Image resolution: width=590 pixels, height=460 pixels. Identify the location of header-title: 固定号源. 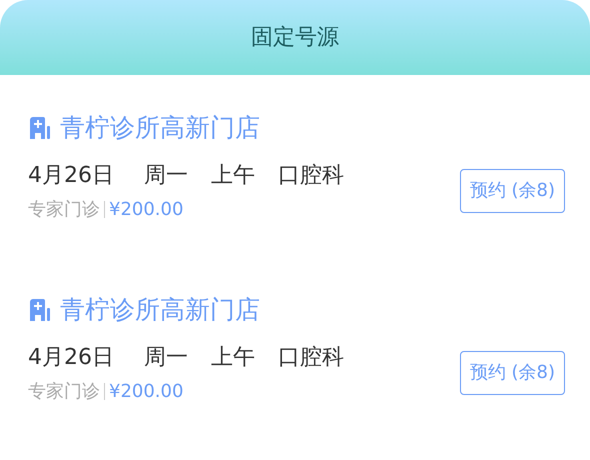
(295, 38).